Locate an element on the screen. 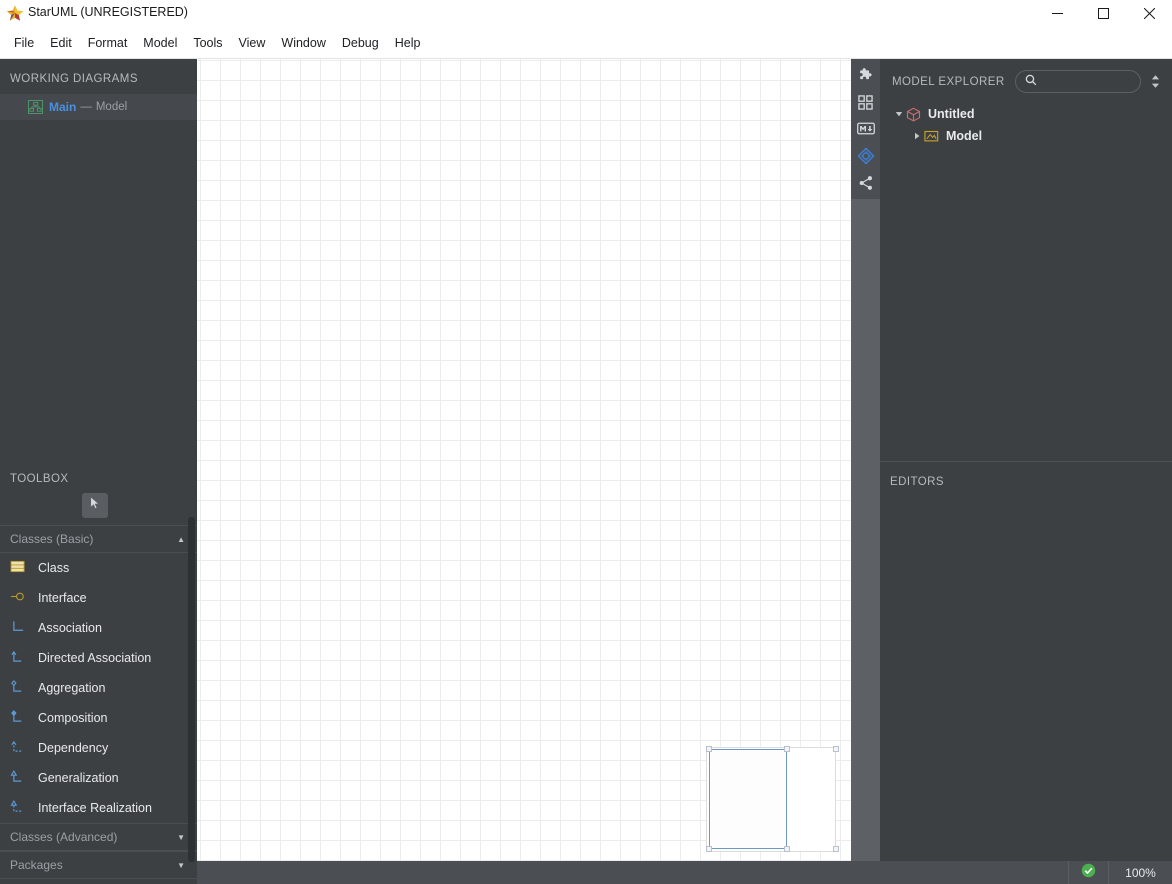 Image resolution: width=1172 pixels, height=884 pixels. toolbox-group-classes-basic: Classes (Basic) ▲ is located at coordinates (98, 539).